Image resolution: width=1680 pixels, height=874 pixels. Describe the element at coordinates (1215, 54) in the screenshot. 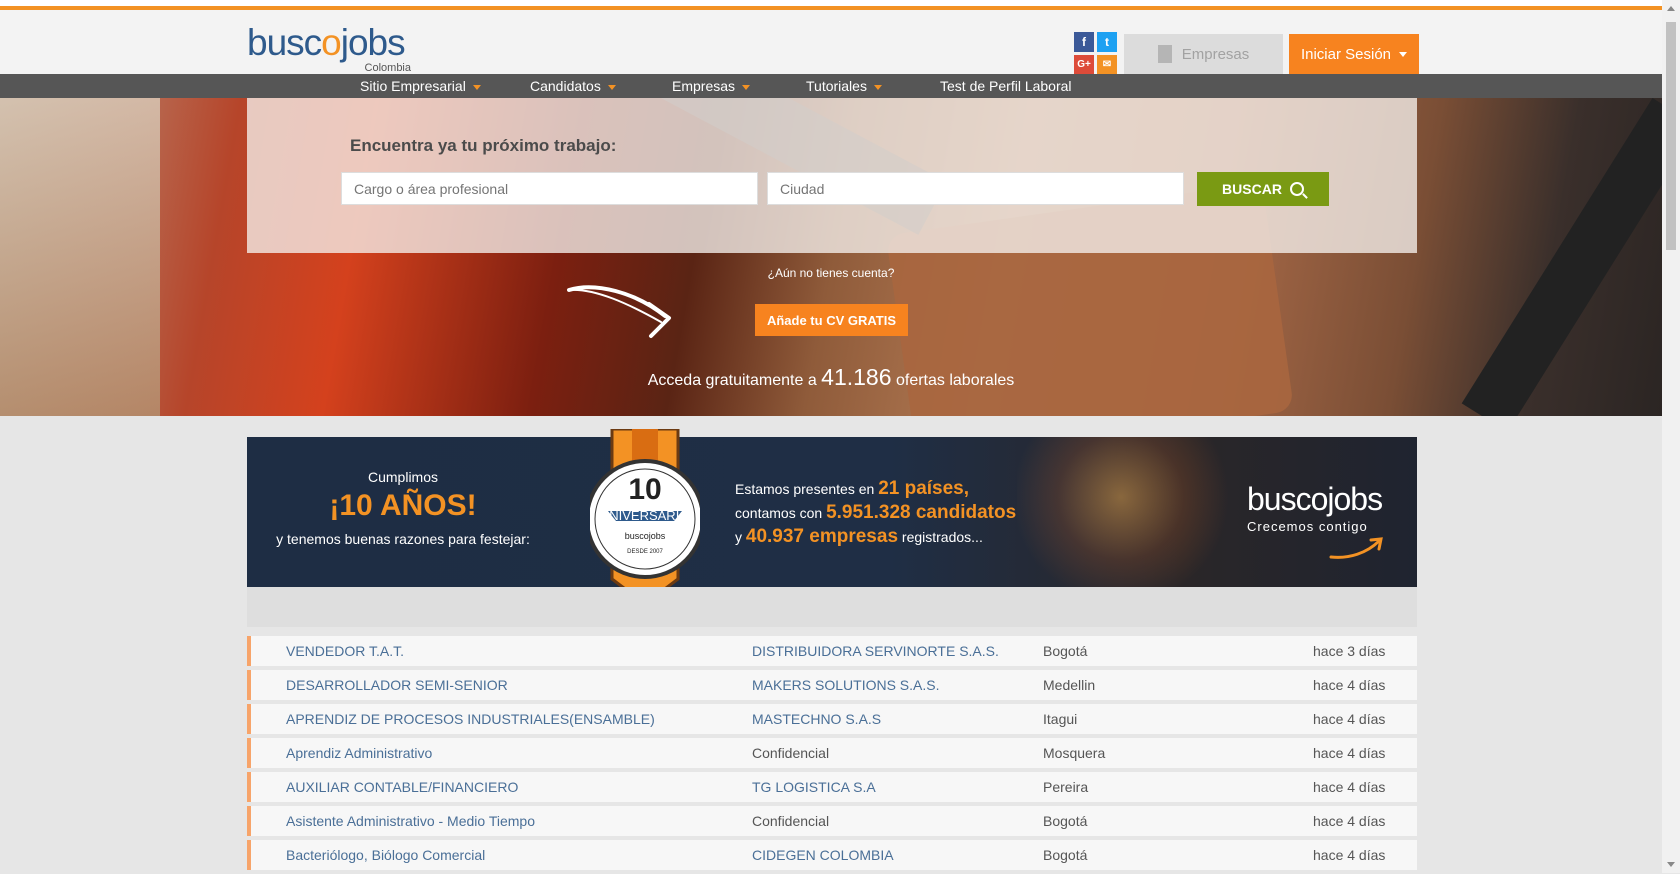

I see `empresas-label: Empresas` at that location.